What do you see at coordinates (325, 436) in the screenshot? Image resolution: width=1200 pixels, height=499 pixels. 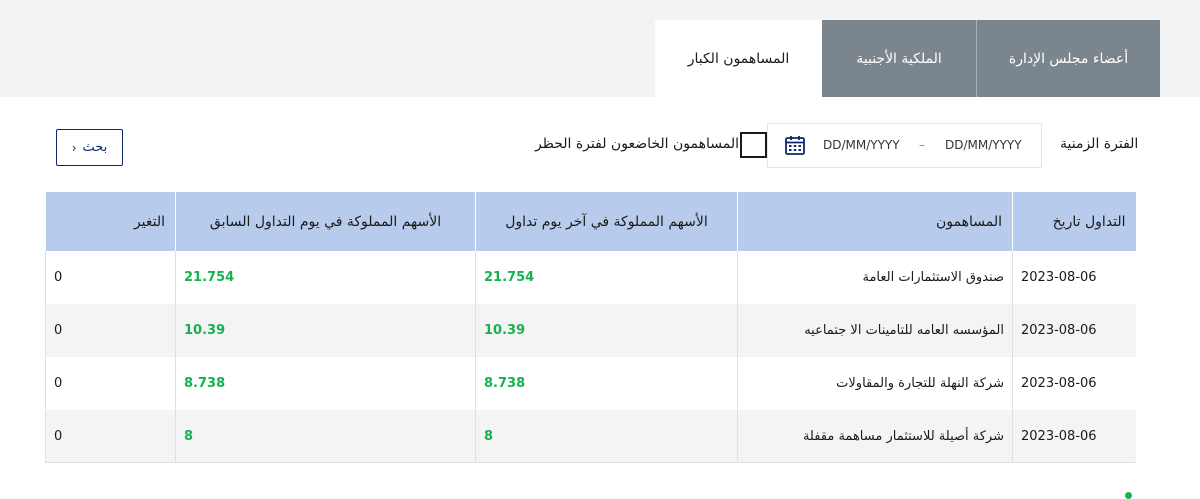 I see `cell-prev-day-shares: 8` at bounding box center [325, 436].